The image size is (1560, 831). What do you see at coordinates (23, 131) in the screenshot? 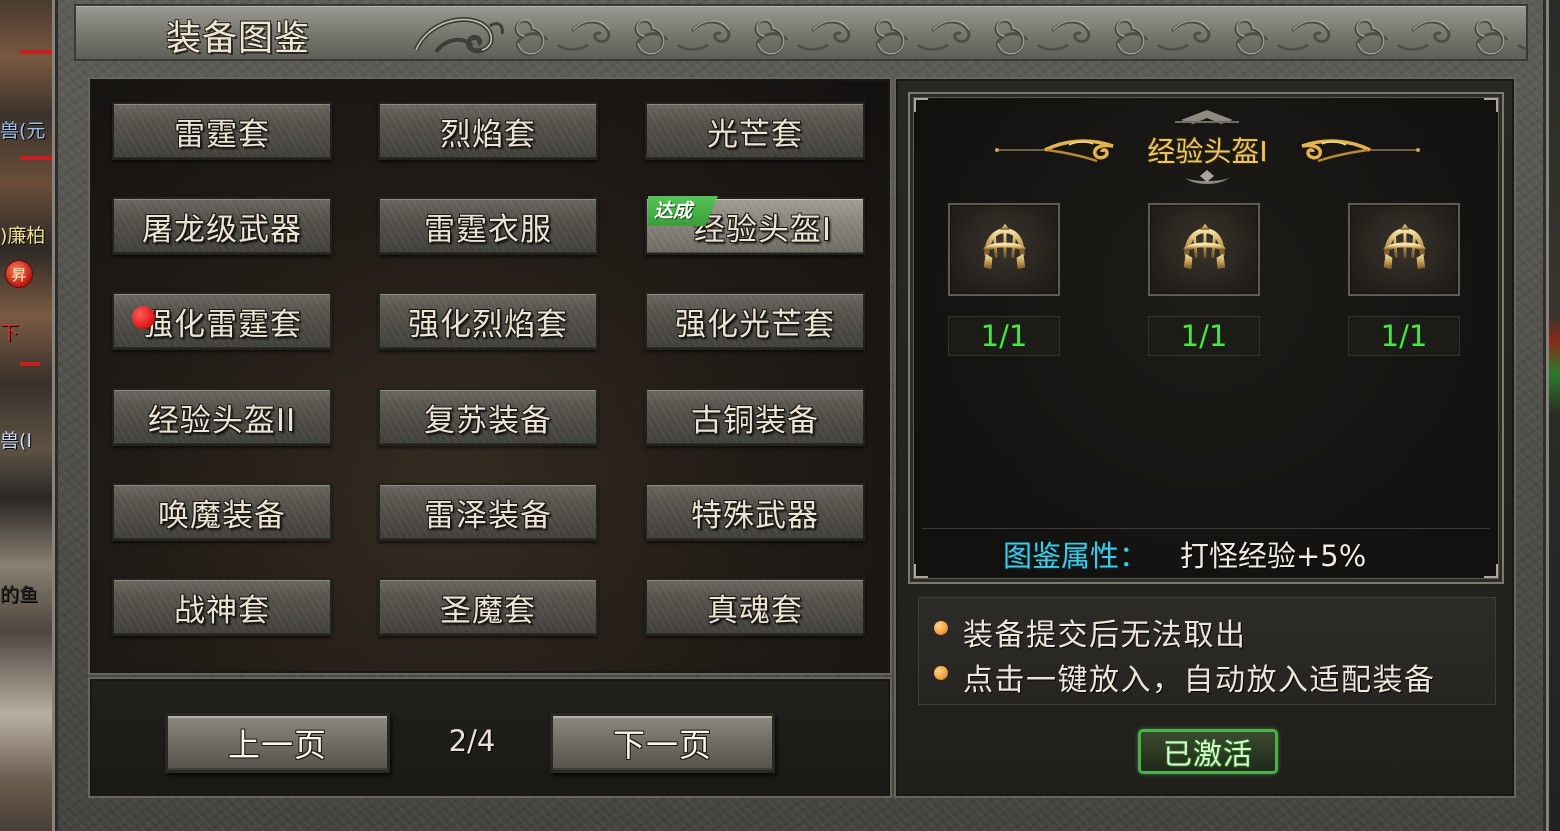
I see `scene-text-fragment: 兽(元` at bounding box center [23, 131].